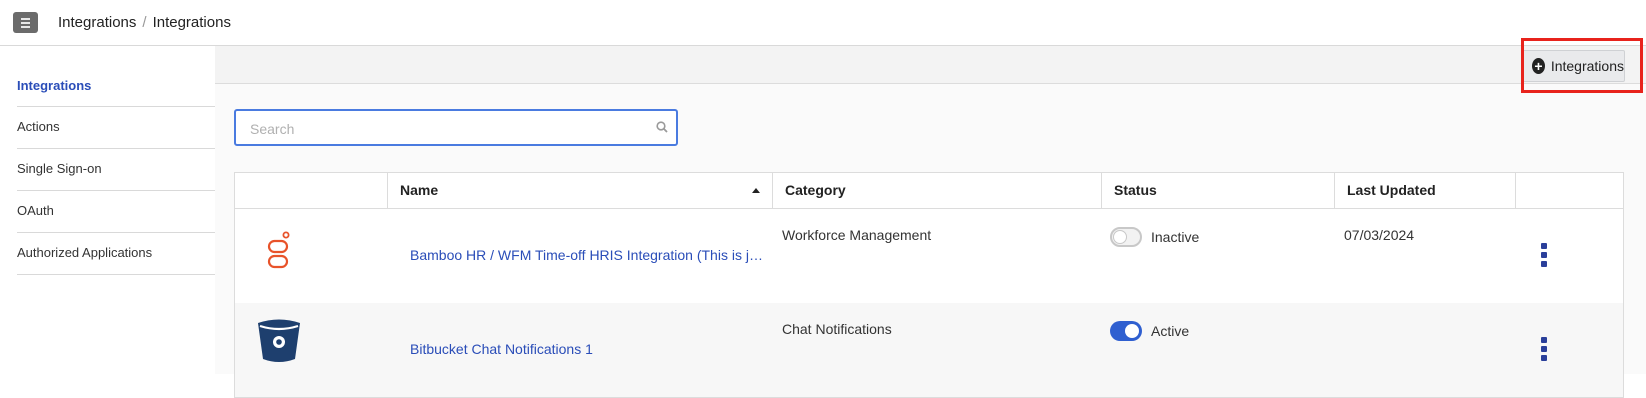 Image resolution: width=1646 pixels, height=398 pixels. Describe the element at coordinates (1218, 350) in the screenshot. I see `row-status-cell: Active` at that location.